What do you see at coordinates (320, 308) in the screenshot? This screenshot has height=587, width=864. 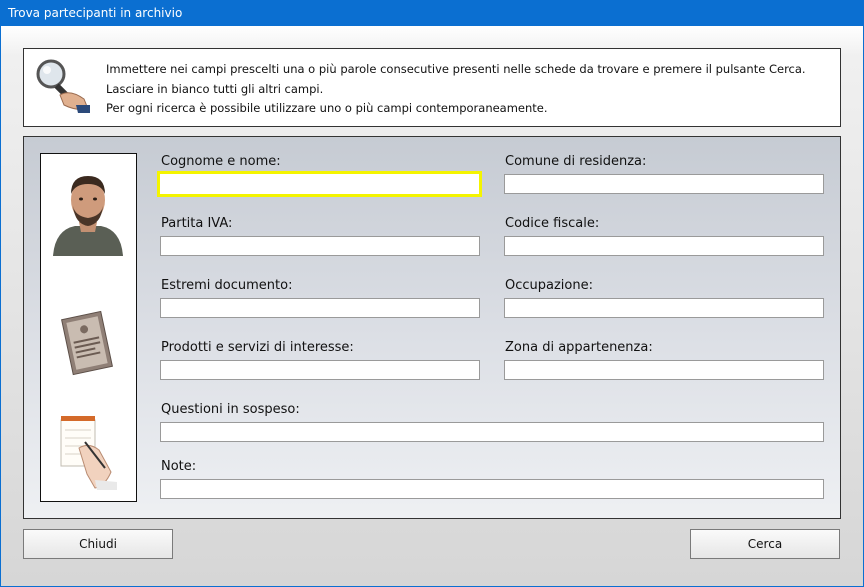 I see `estremi-documento-input` at bounding box center [320, 308].